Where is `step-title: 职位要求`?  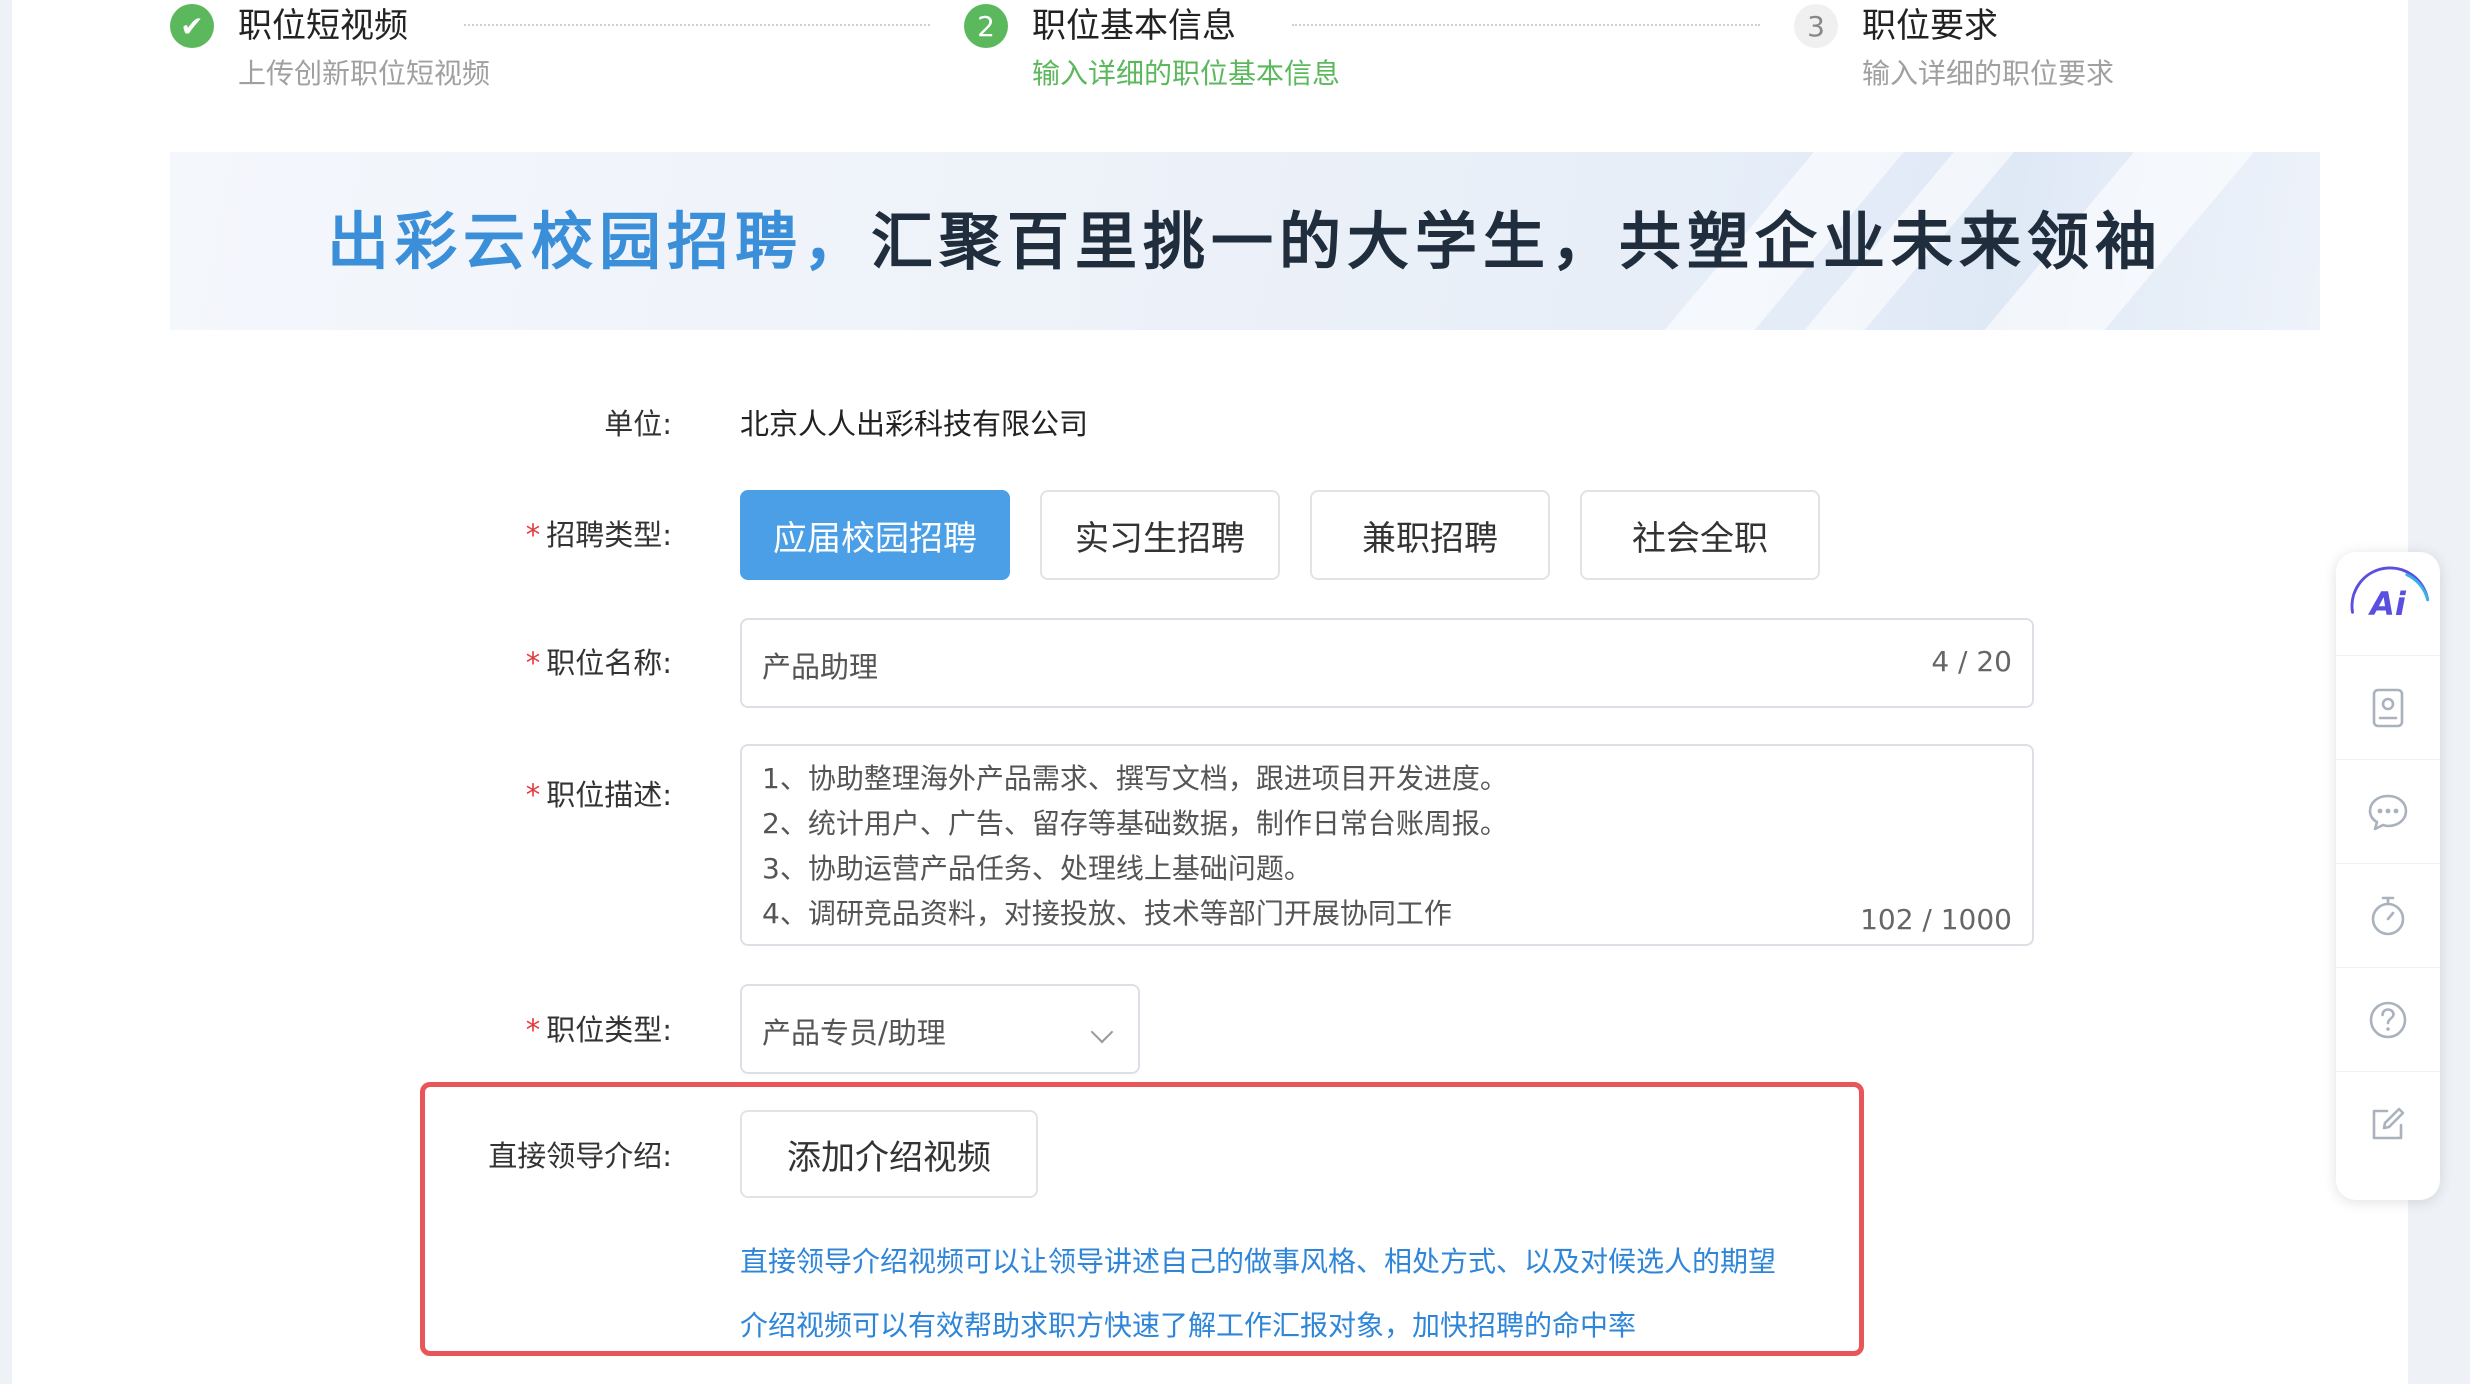 step-title: 职位要求 is located at coordinates (1930, 26).